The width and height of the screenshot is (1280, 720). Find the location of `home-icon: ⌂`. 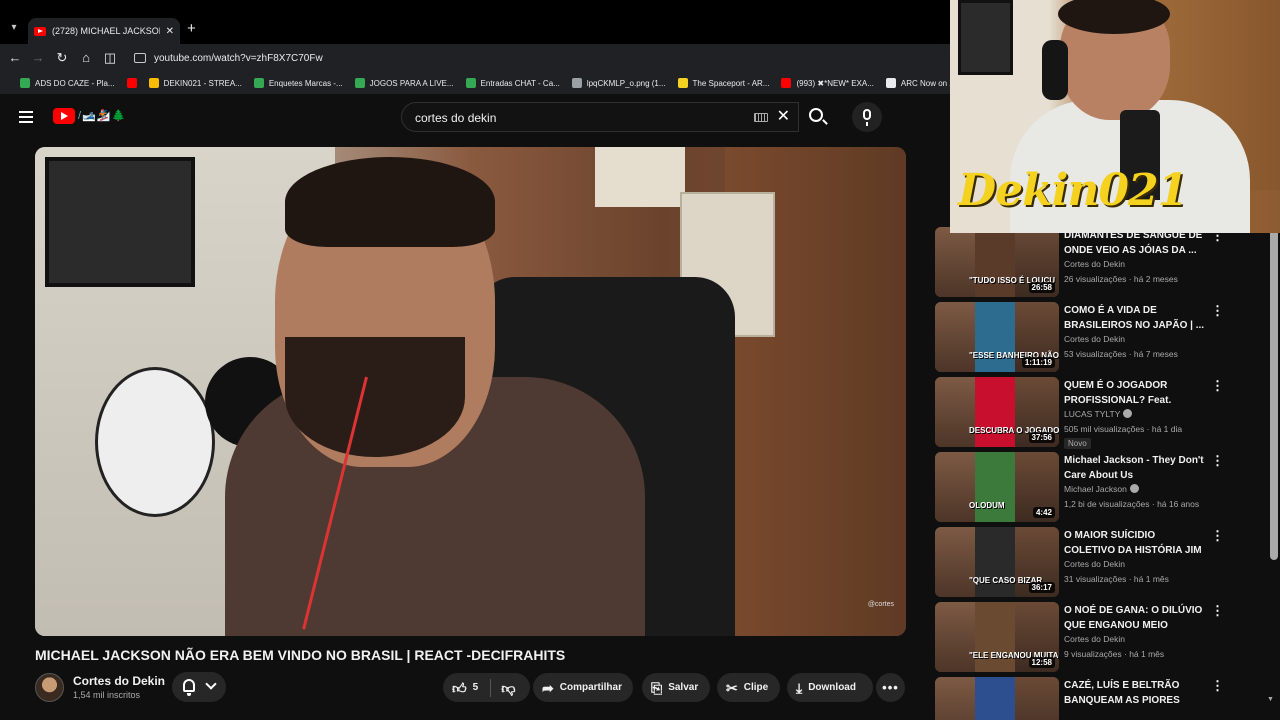

home-icon: ⌂ is located at coordinates (86, 58).